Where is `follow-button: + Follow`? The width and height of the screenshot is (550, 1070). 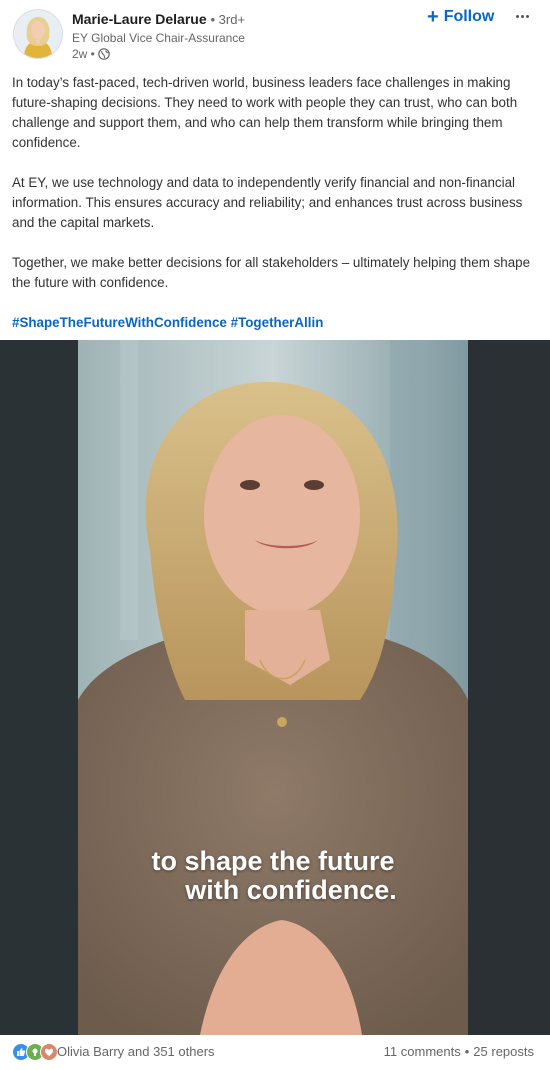 follow-button: + Follow is located at coordinates (460, 17).